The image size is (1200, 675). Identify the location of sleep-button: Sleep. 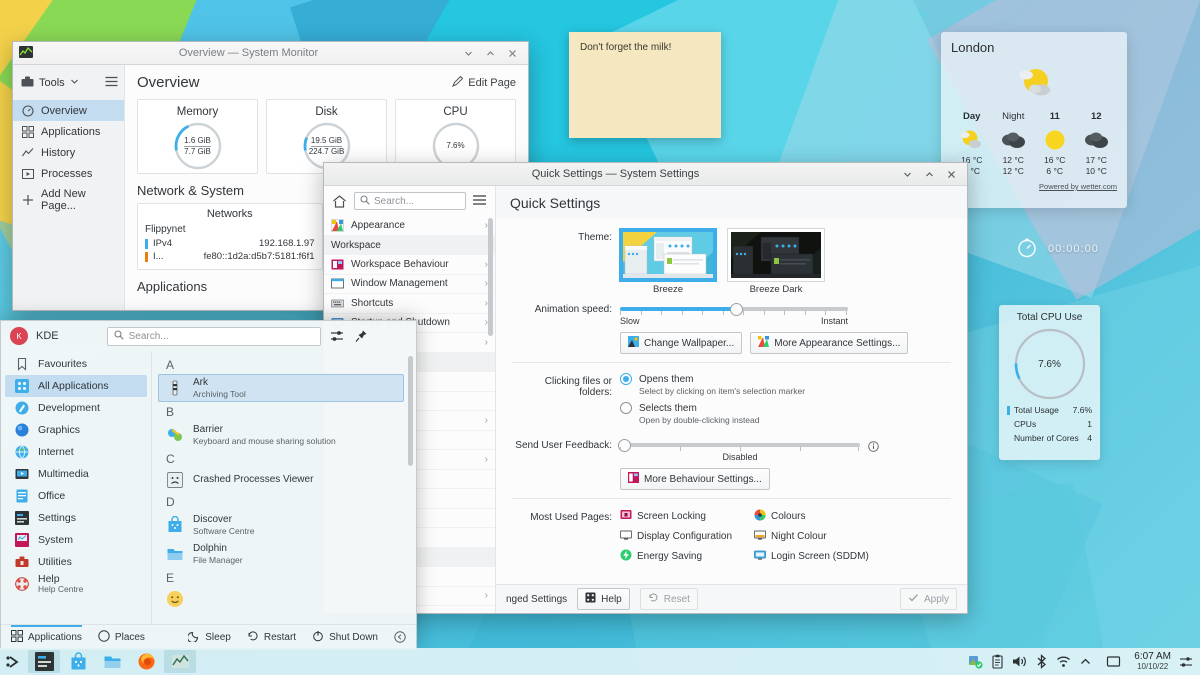
(209, 637).